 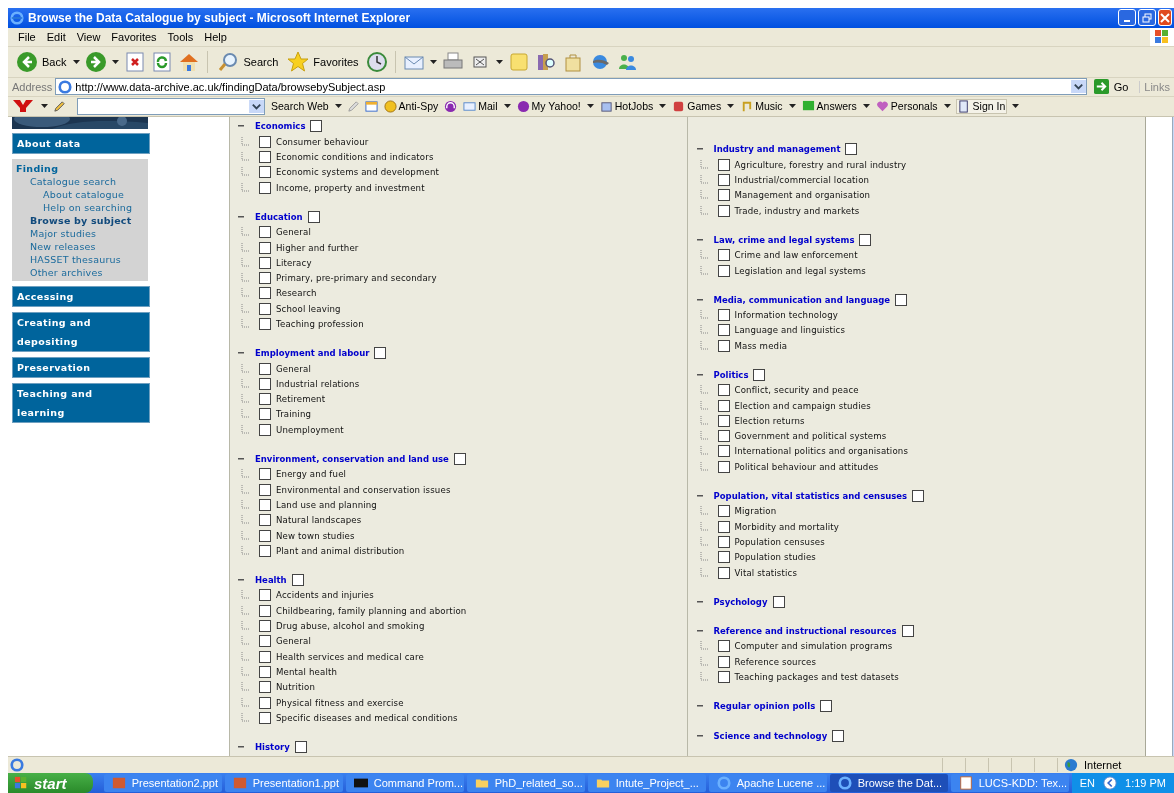 I want to click on category-link: Reference and instructional resources, so click(x=805, y=631).